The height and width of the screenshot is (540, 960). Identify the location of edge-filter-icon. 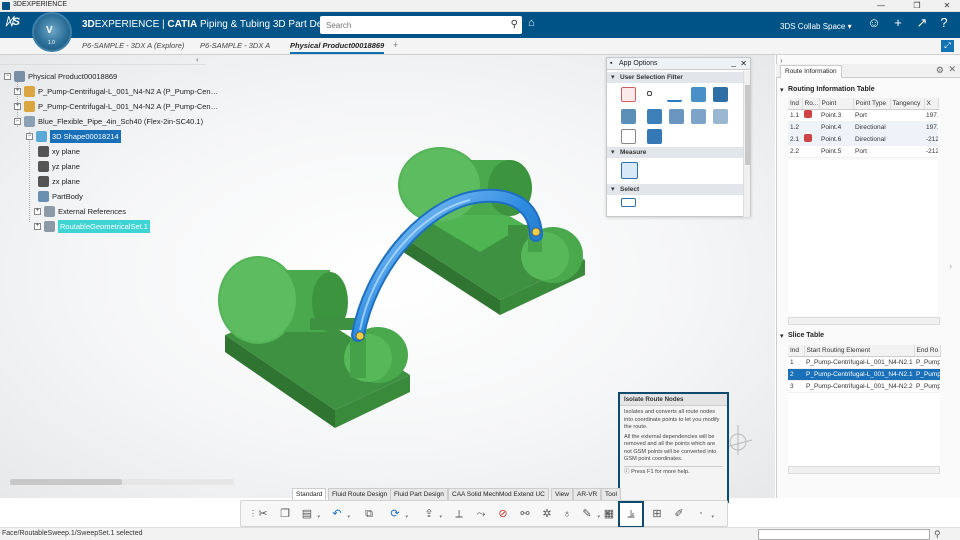
(676, 116).